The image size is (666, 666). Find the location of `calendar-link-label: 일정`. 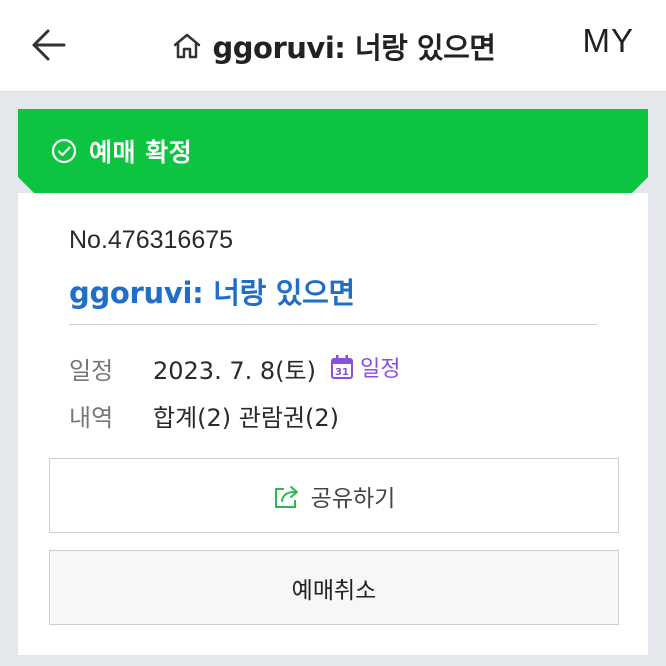

calendar-link-label: 일정 is located at coordinates (380, 369).